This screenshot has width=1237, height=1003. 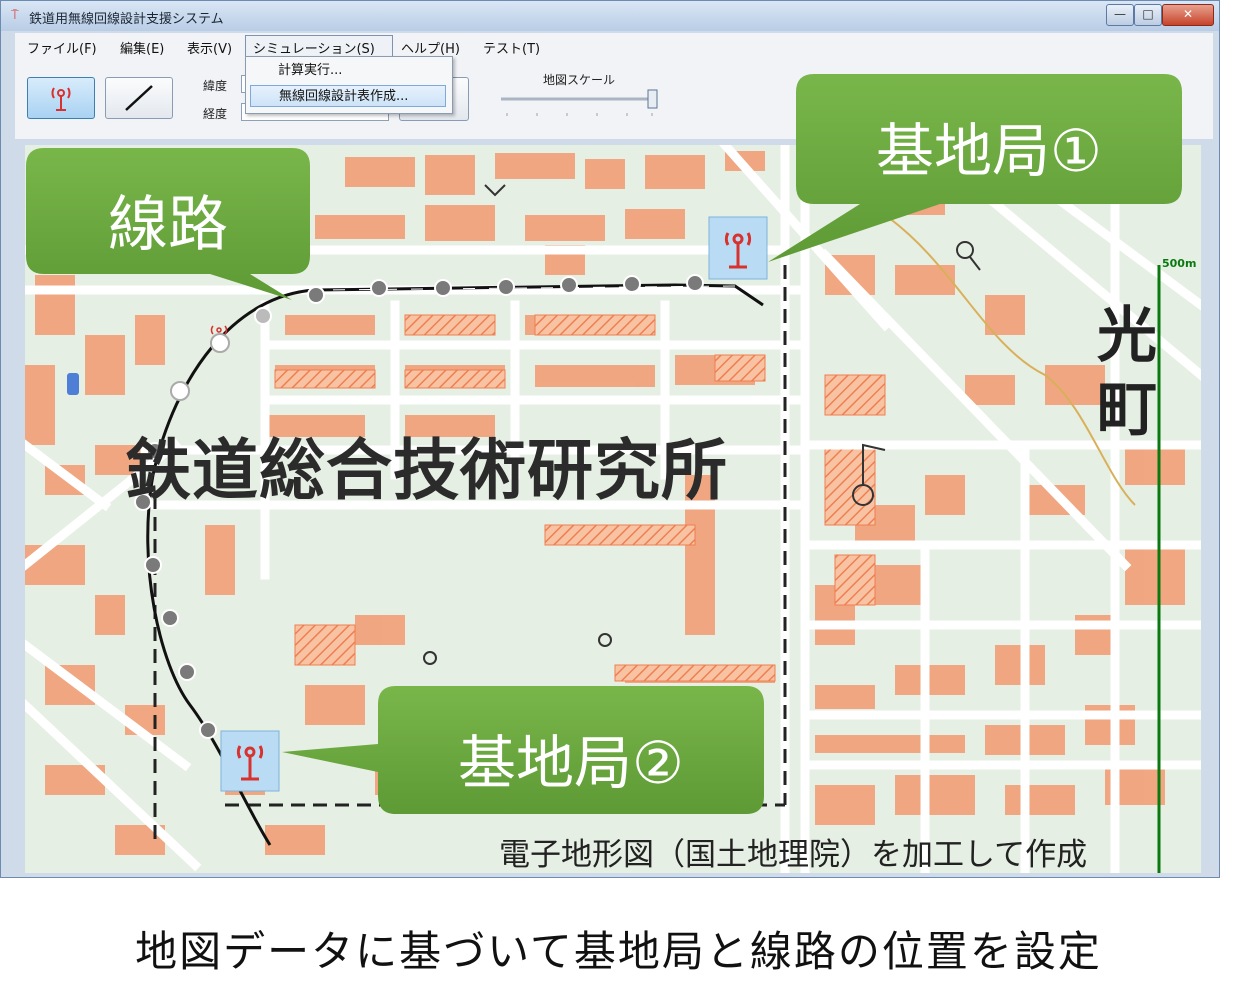 What do you see at coordinates (618, 951) in the screenshot?
I see `figure-caption: 地図データに基づいて基地局と線路の位置を設定` at bounding box center [618, 951].